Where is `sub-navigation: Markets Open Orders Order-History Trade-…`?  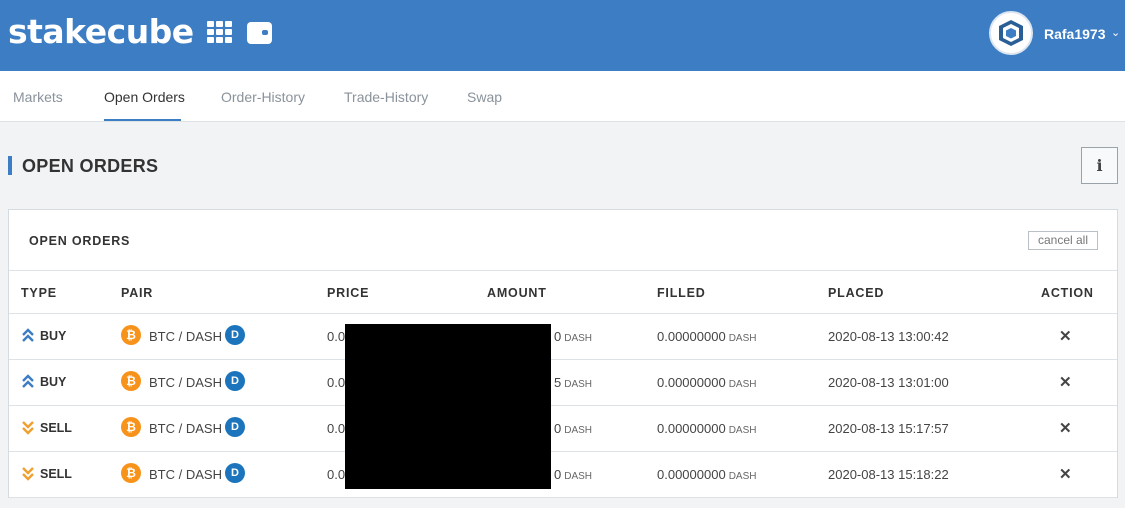 sub-navigation: Markets Open Orders Order-History Trade-… is located at coordinates (562, 96).